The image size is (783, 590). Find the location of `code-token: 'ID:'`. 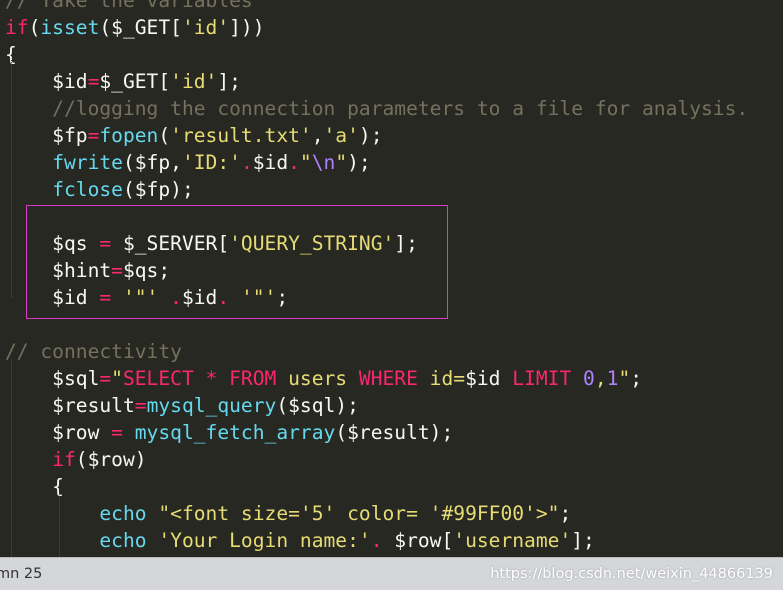

code-token: 'ID:' is located at coordinates (211, 162).